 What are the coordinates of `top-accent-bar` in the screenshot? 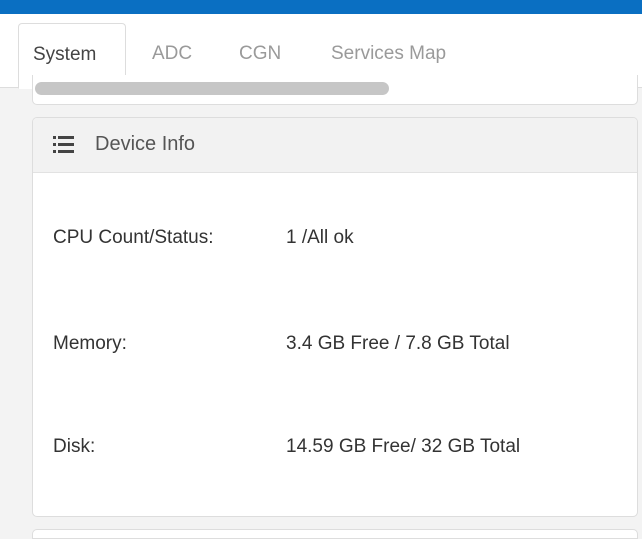 It's located at (321, 7).